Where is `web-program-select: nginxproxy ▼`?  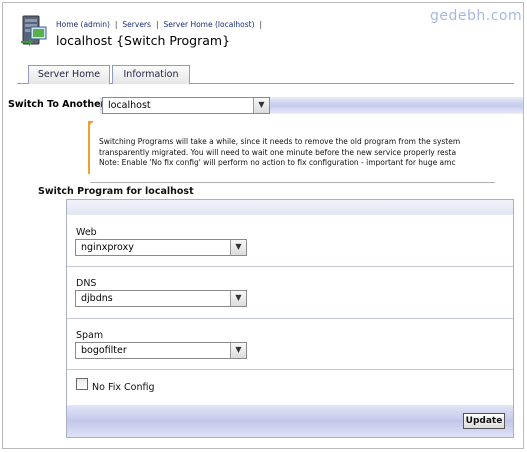
web-program-select: nginxproxy ▼ is located at coordinates (161, 247).